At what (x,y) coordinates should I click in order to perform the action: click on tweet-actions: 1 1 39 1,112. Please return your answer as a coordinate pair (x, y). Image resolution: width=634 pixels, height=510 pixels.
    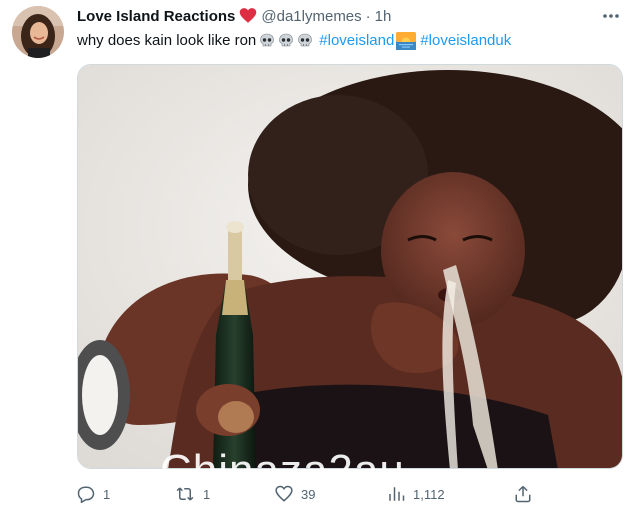
    Looking at the image, I should click on (312, 494).